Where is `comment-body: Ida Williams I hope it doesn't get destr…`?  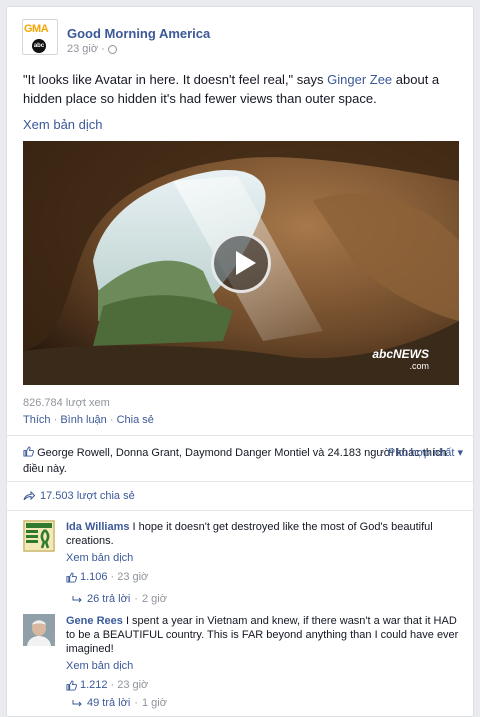 comment-body: Ida Williams I hope it doesn't get destr… is located at coordinates (263, 552).